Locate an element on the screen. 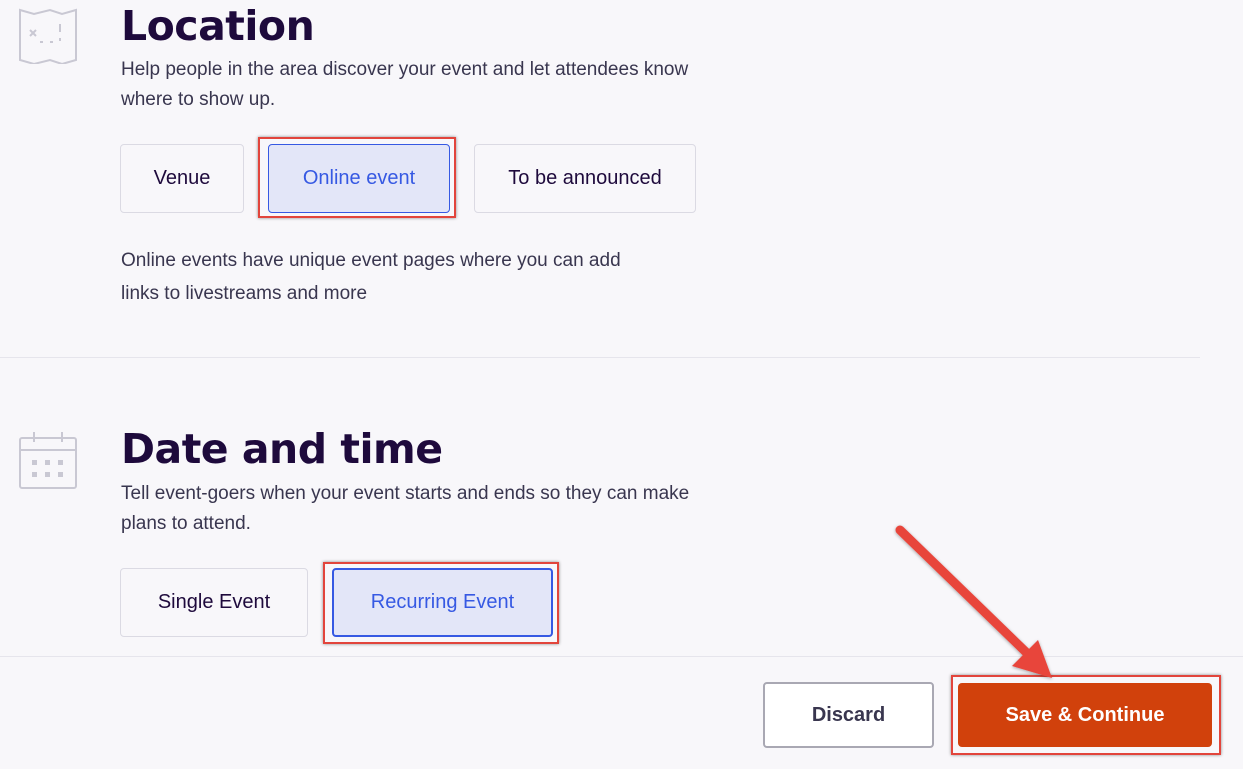  section-divider is located at coordinates (600, 357).